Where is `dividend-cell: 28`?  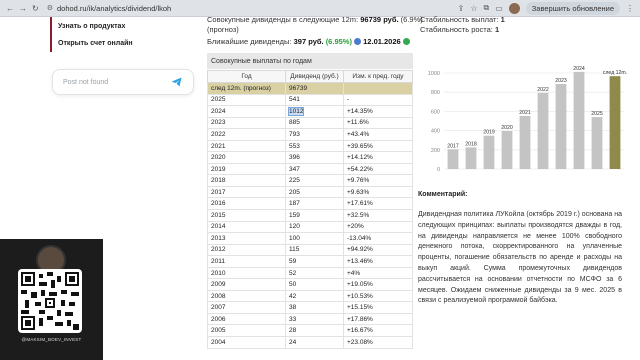
dividend-cell: 28 is located at coordinates (314, 331).